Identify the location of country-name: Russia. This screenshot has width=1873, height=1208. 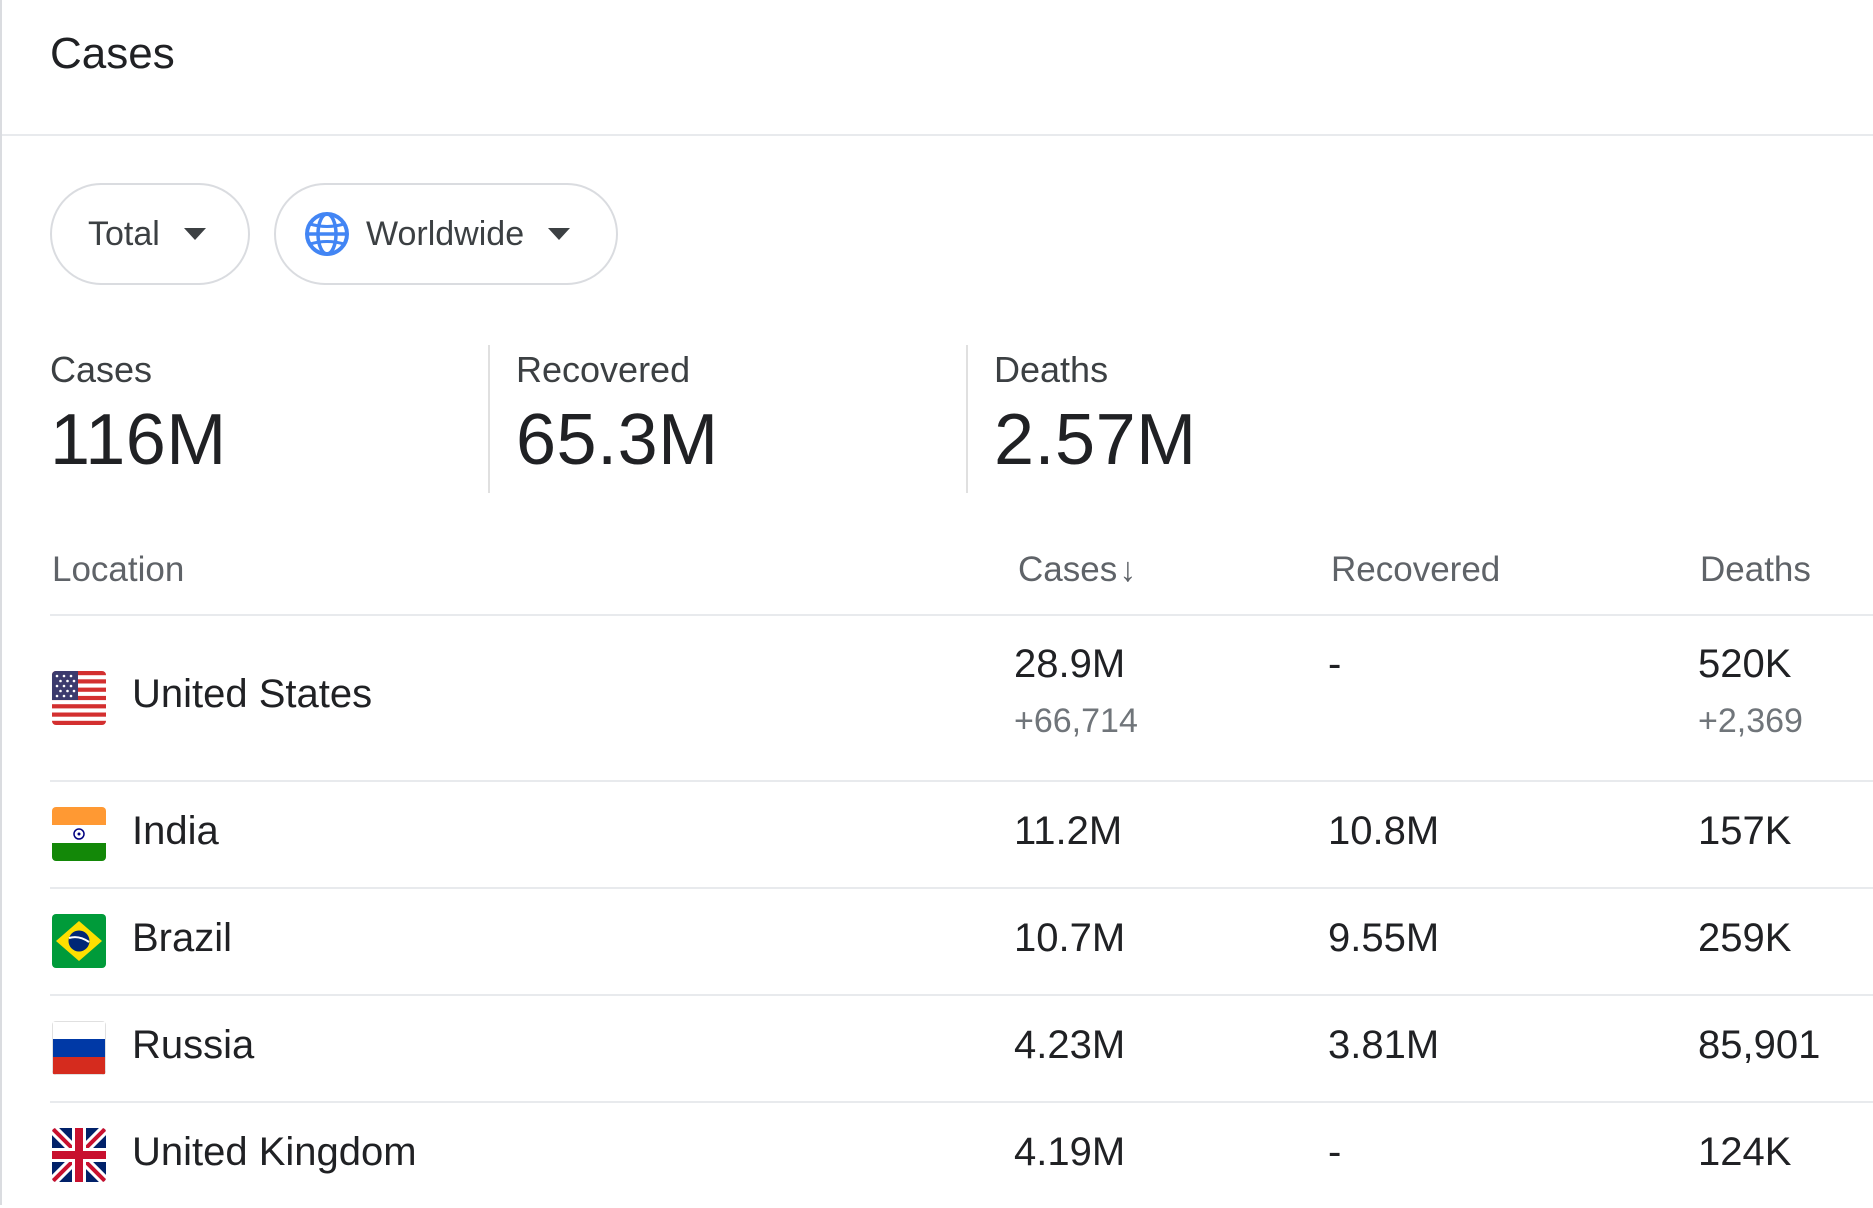
(193, 1045).